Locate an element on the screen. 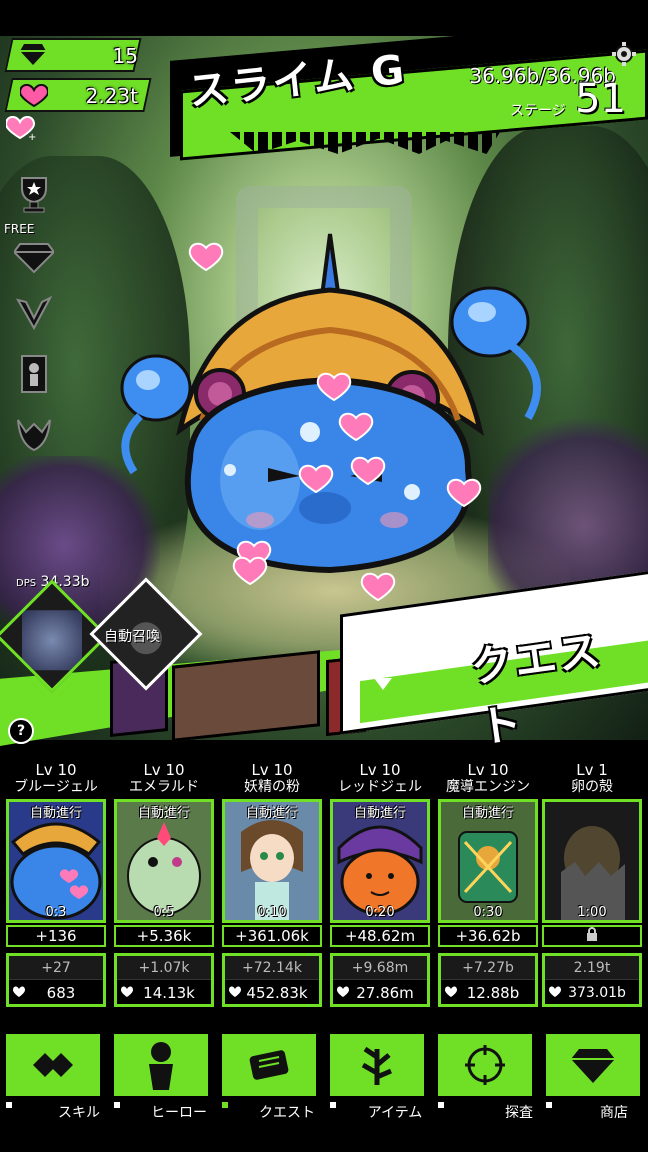  hero-power: +136 is located at coordinates (56, 936).